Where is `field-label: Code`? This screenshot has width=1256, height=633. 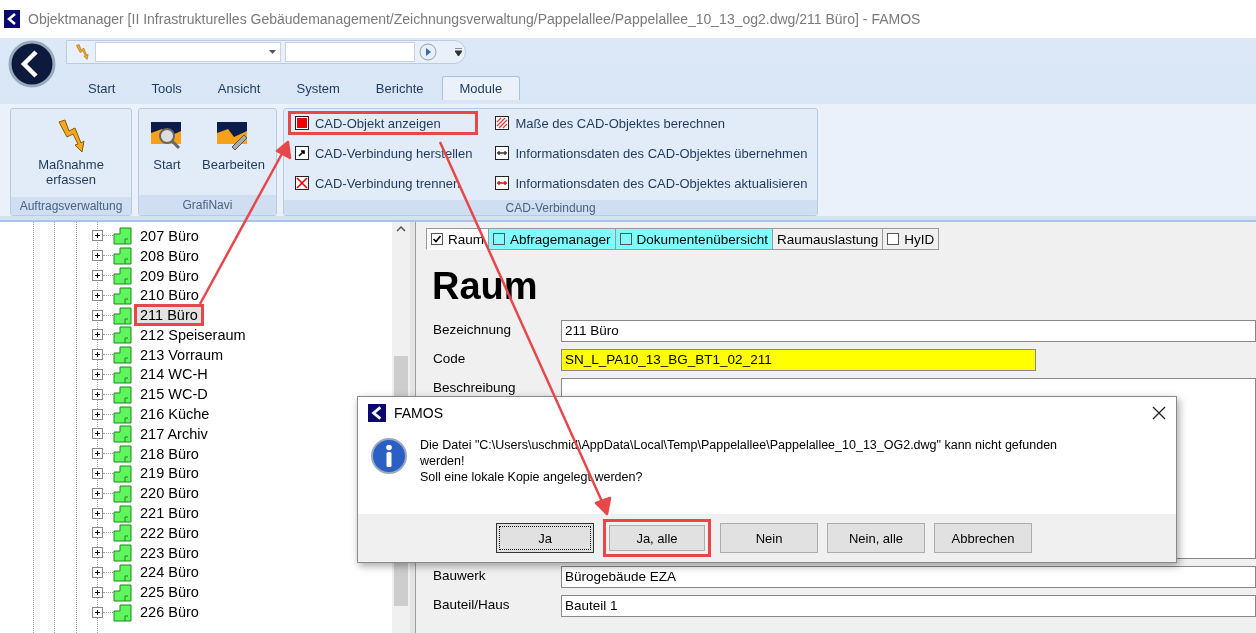
field-label: Code is located at coordinates (450, 358).